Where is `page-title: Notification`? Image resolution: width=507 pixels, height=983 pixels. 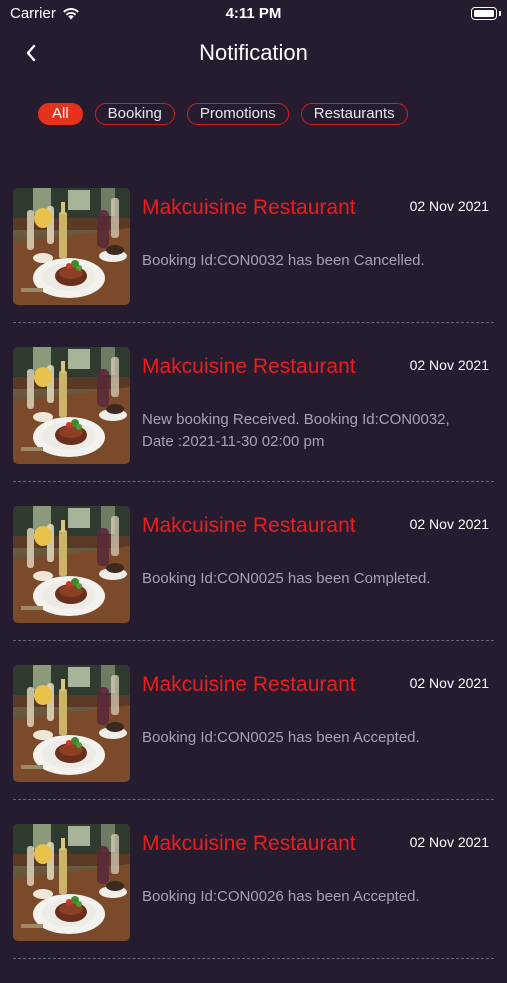 page-title: Notification is located at coordinates (253, 52).